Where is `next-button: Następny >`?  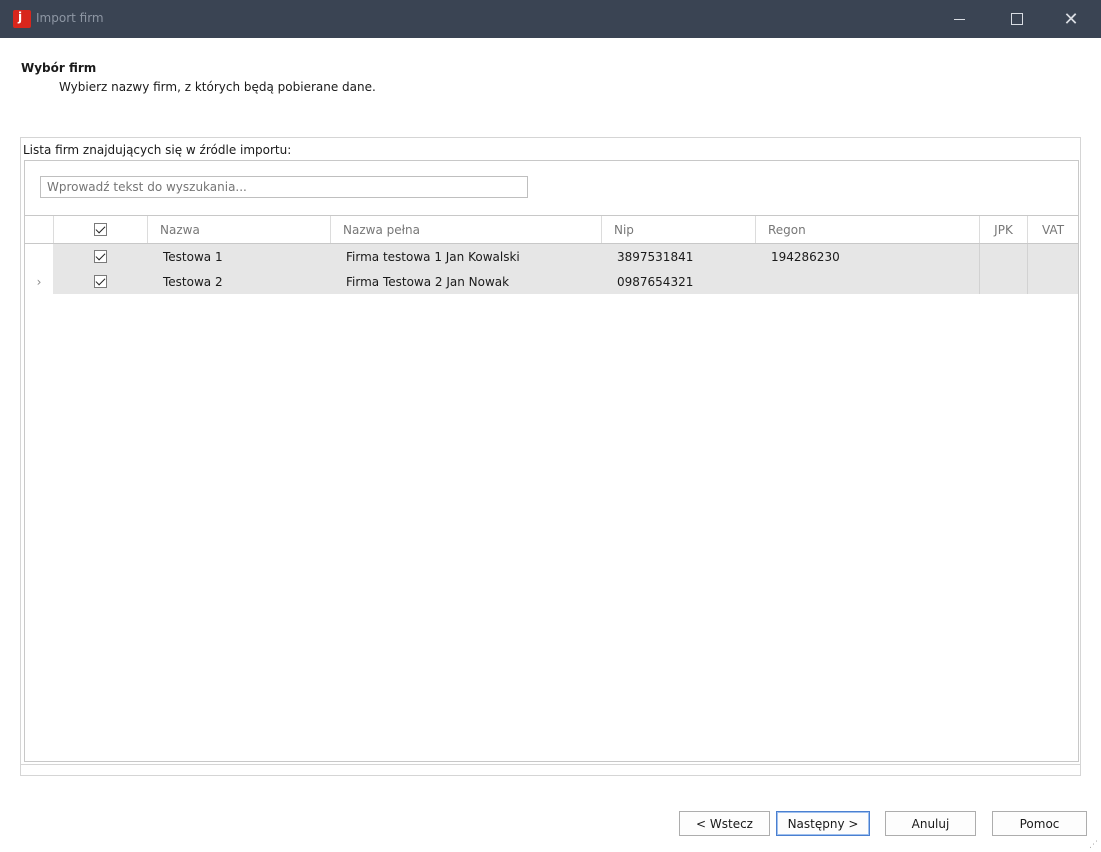
next-button: Następny > is located at coordinates (823, 823).